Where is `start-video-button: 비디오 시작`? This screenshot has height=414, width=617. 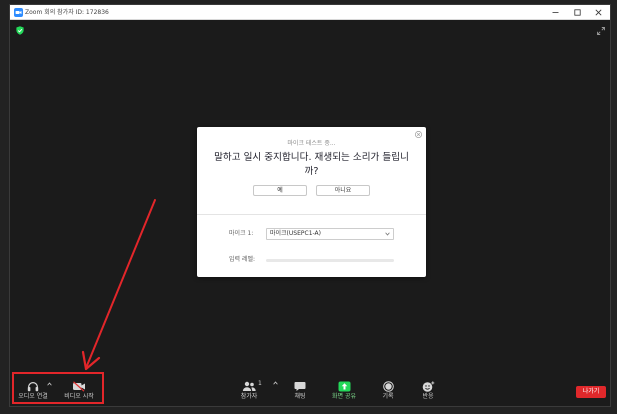
start-video-button: 비디오 시작 is located at coordinates (79, 392).